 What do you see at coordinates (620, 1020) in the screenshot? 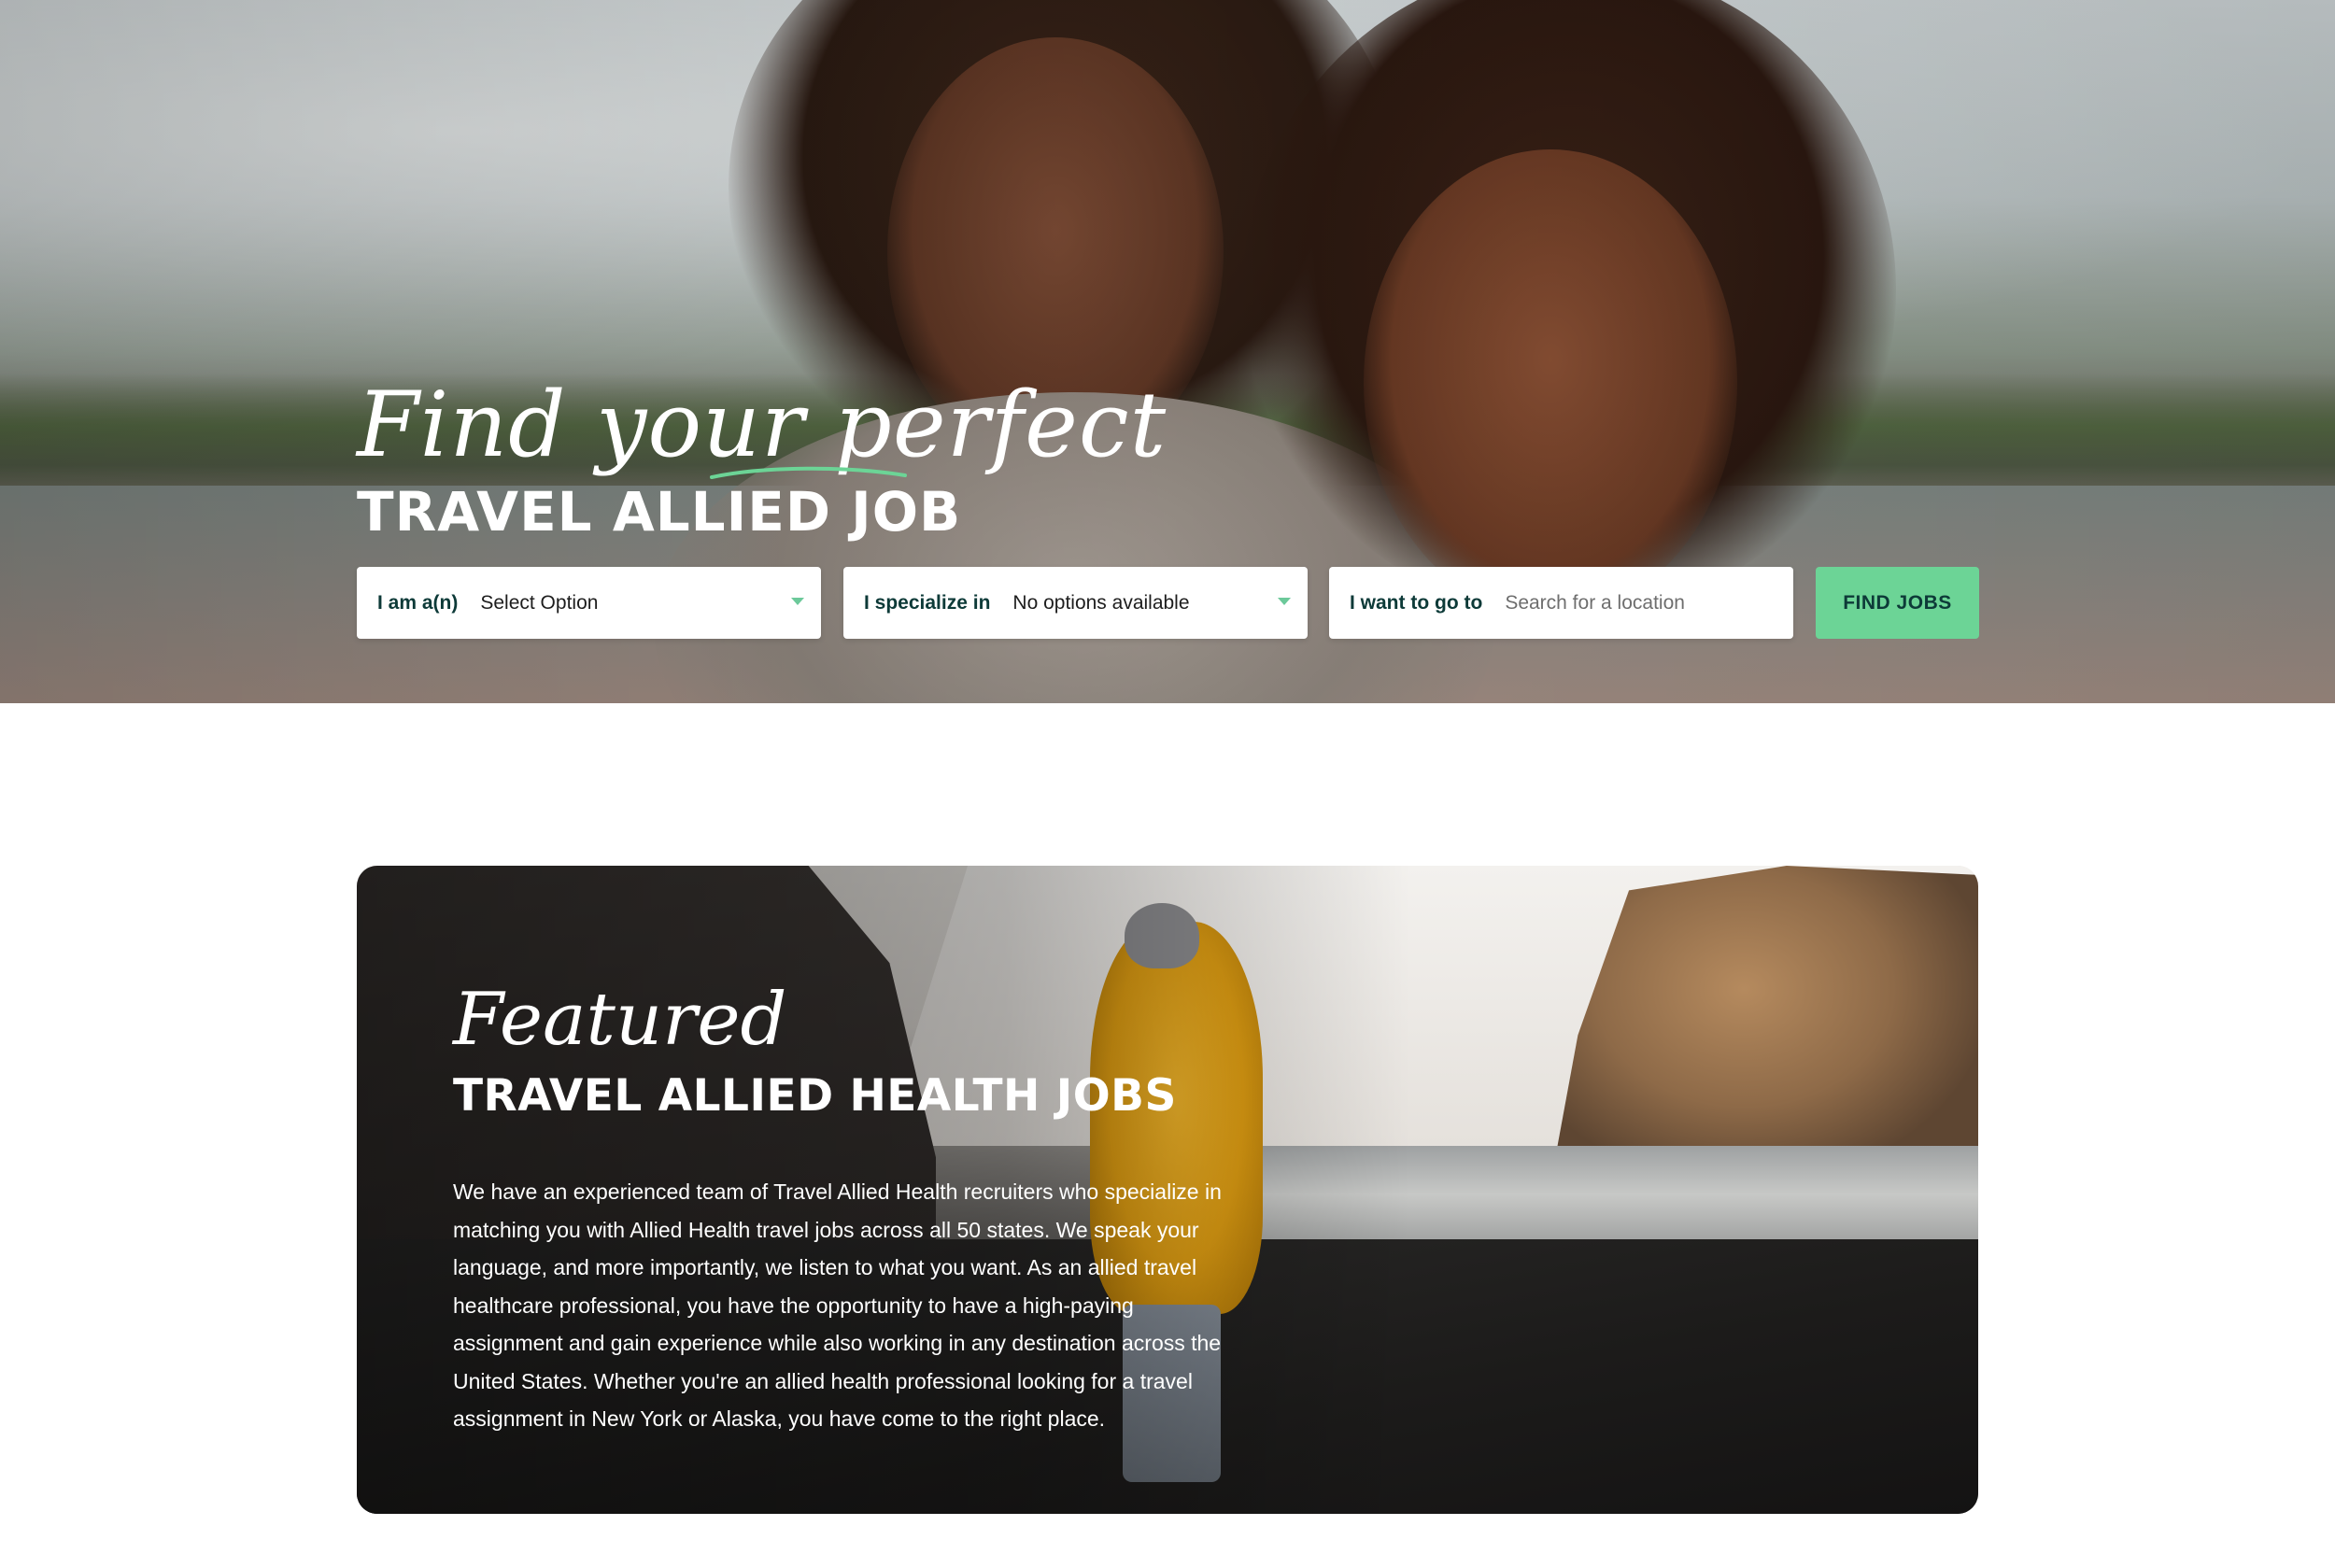
I see `featured-script-heading: Featured` at bounding box center [620, 1020].